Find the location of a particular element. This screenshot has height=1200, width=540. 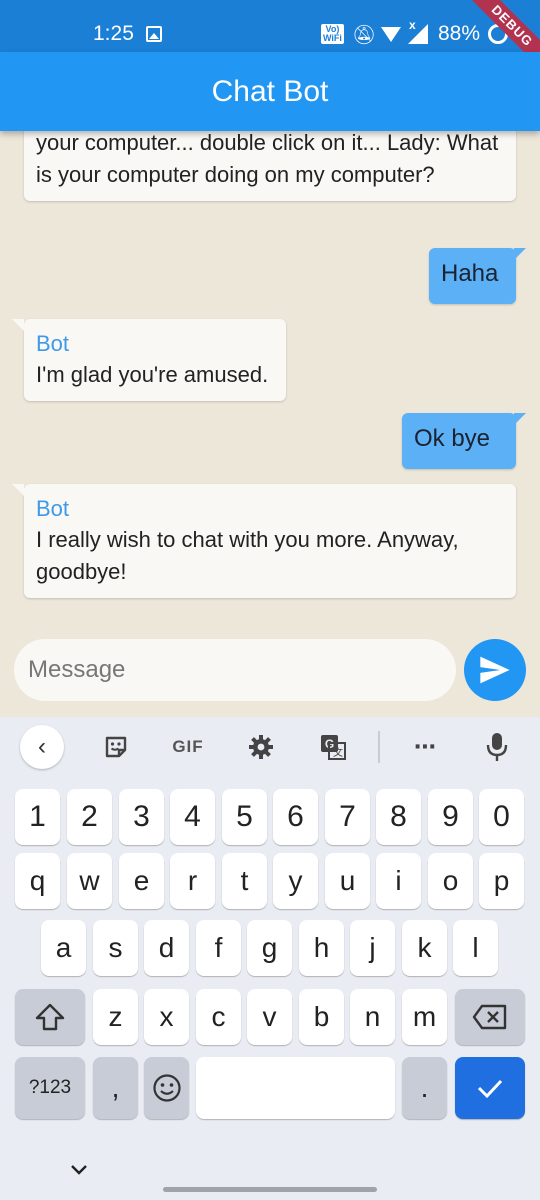

collapse-toolbar-button: ‹ is located at coordinates (42, 747).